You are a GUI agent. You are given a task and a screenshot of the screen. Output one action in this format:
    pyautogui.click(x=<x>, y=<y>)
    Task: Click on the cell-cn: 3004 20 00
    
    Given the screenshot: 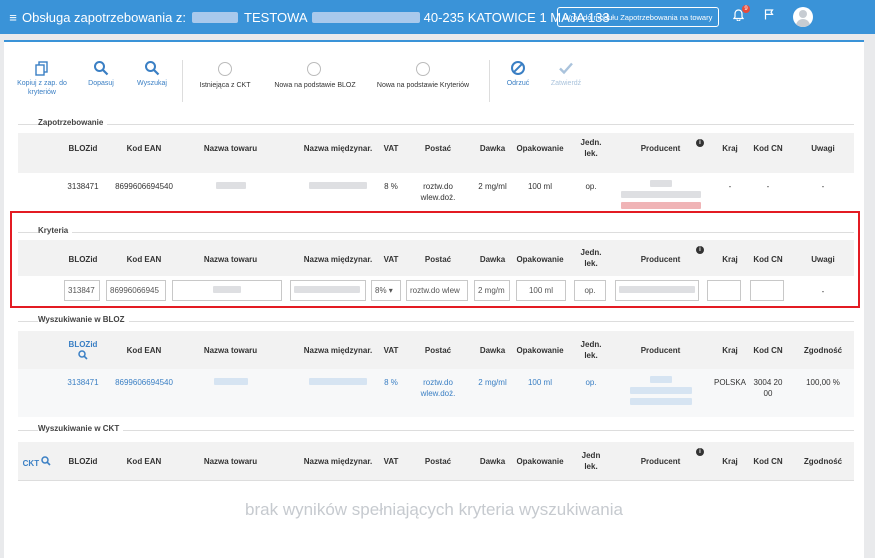 What is the action you would take?
    pyautogui.click(x=768, y=388)
    